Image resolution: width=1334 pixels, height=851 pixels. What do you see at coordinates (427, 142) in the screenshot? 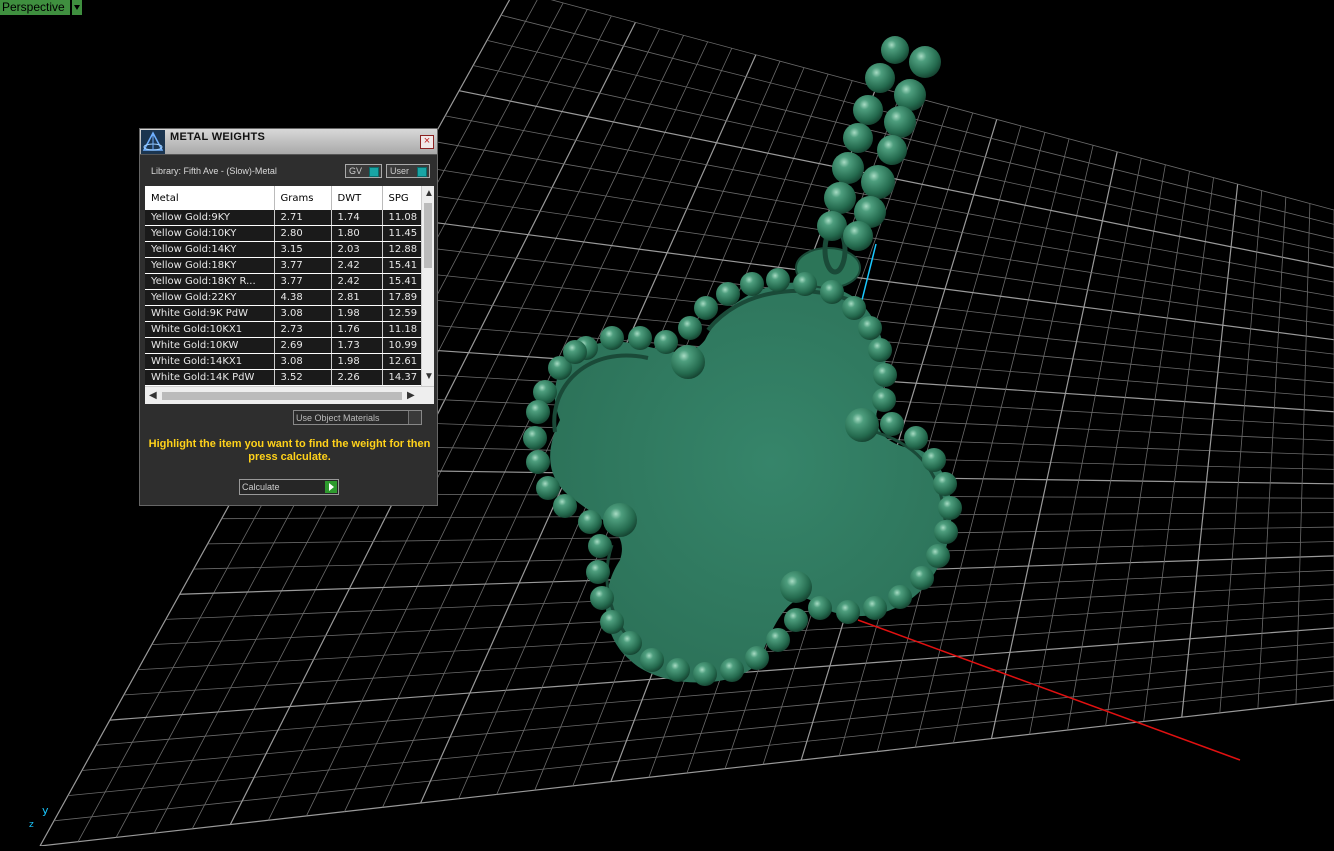
I see `close-button: ×` at bounding box center [427, 142].